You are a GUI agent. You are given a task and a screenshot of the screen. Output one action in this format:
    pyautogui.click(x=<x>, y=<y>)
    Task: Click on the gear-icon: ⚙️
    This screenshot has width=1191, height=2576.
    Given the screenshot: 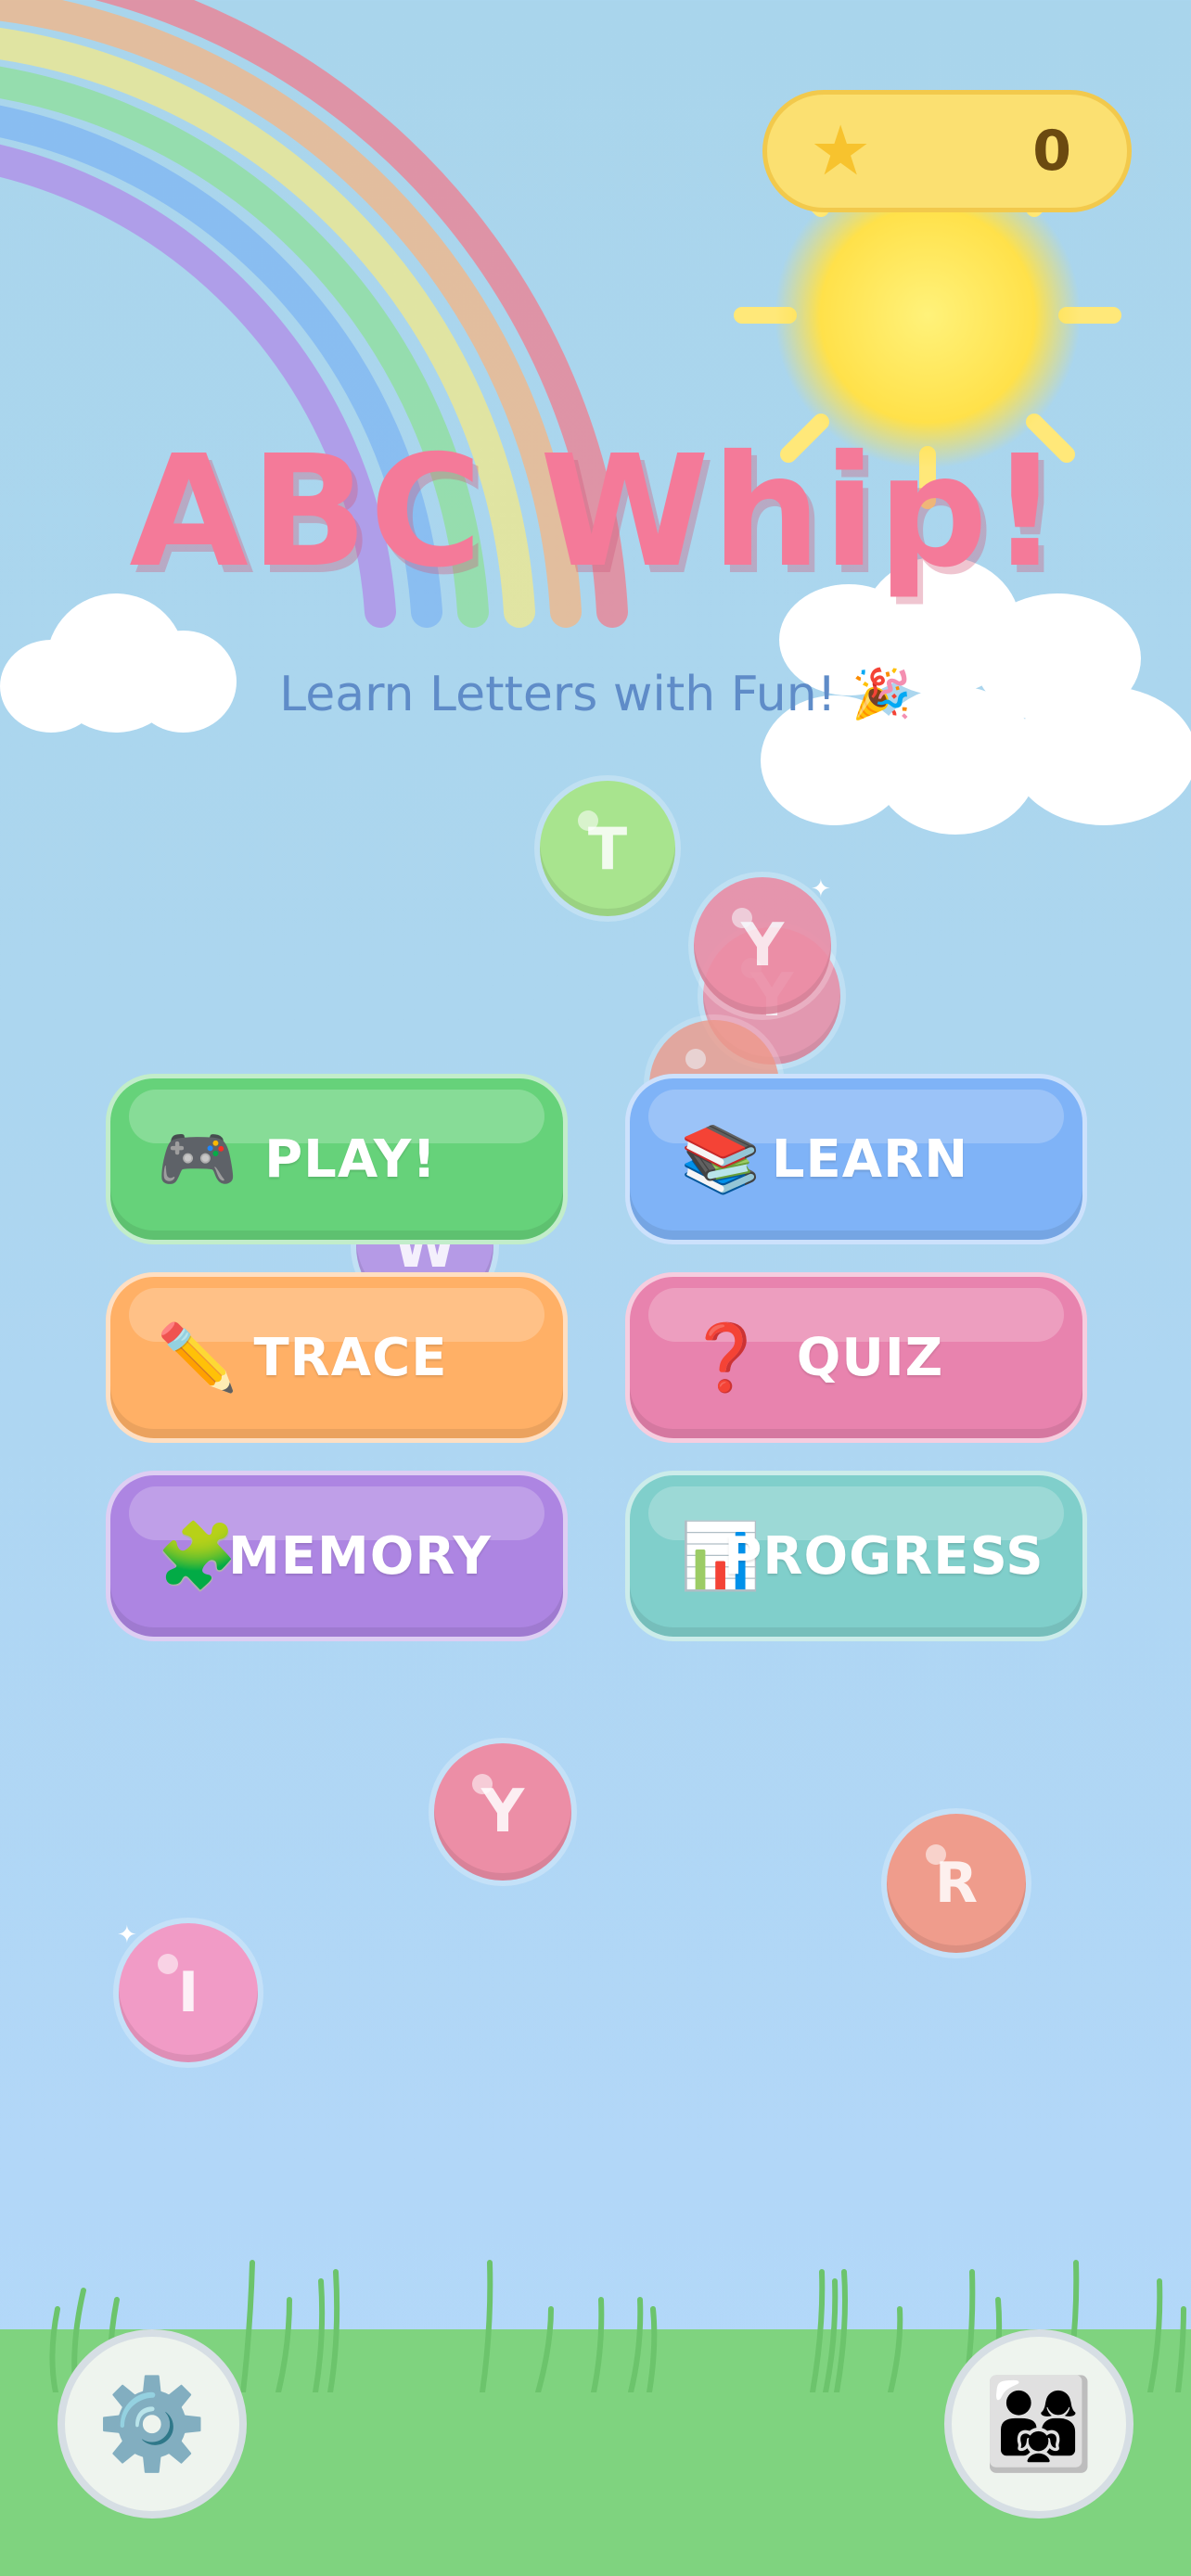 What is the action you would take?
    pyautogui.click(x=152, y=2423)
    